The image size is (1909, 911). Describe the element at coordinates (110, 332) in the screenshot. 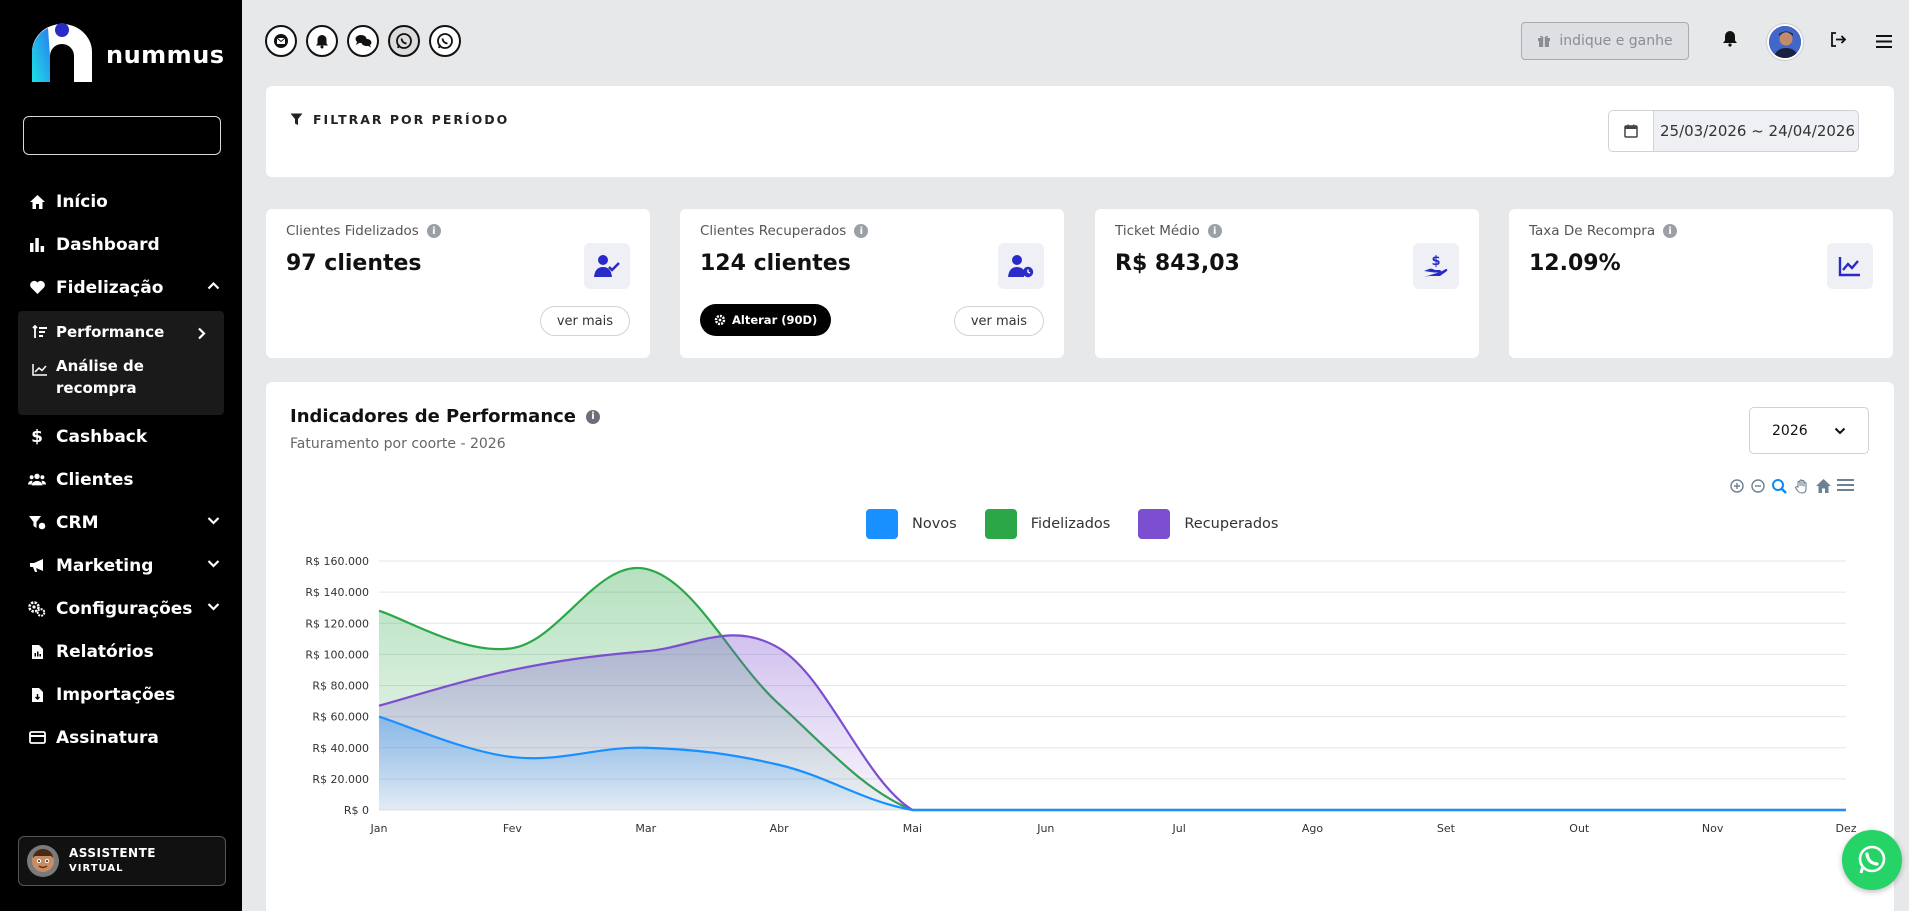

I see `sidebar-subitem-label: Performance` at that location.